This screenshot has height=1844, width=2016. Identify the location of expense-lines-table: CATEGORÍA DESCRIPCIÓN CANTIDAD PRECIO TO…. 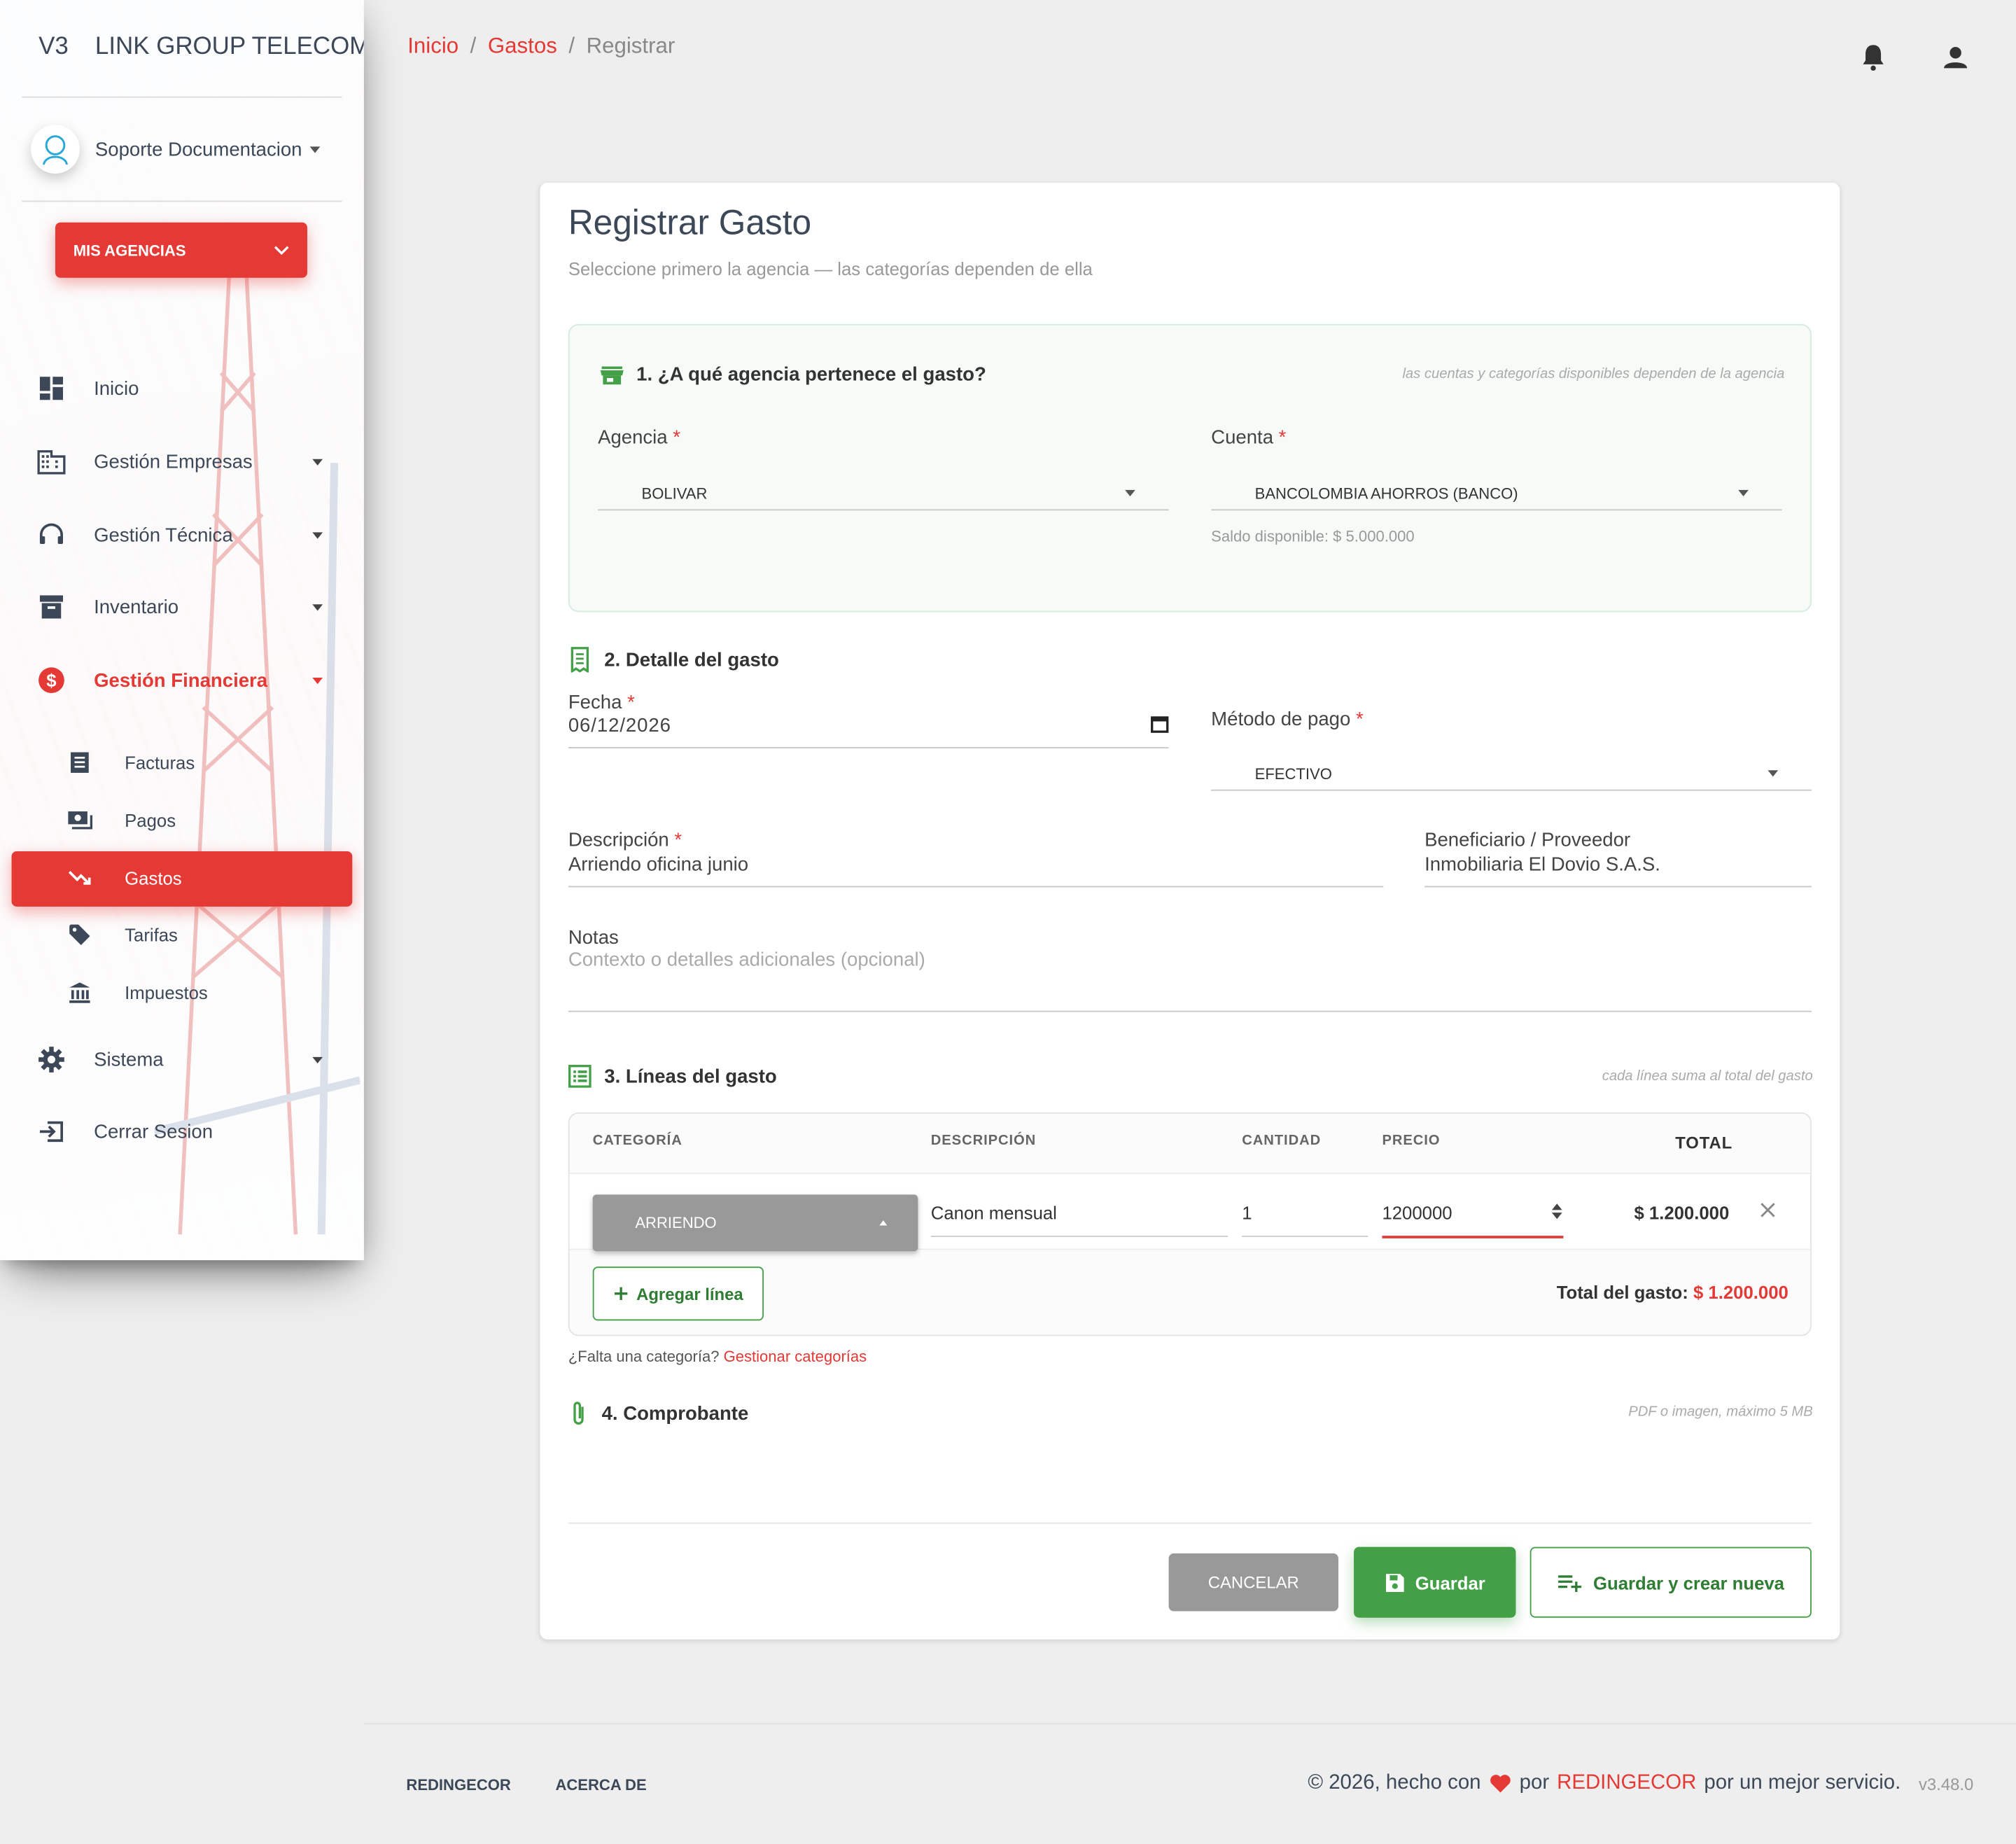
(1190, 1224).